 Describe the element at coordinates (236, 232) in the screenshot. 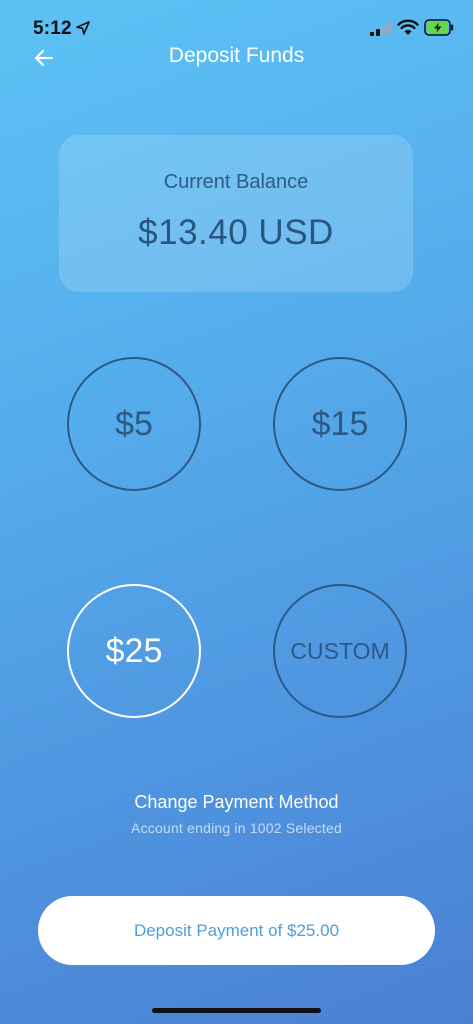

I see `balance-amount: $13.40 USD` at that location.